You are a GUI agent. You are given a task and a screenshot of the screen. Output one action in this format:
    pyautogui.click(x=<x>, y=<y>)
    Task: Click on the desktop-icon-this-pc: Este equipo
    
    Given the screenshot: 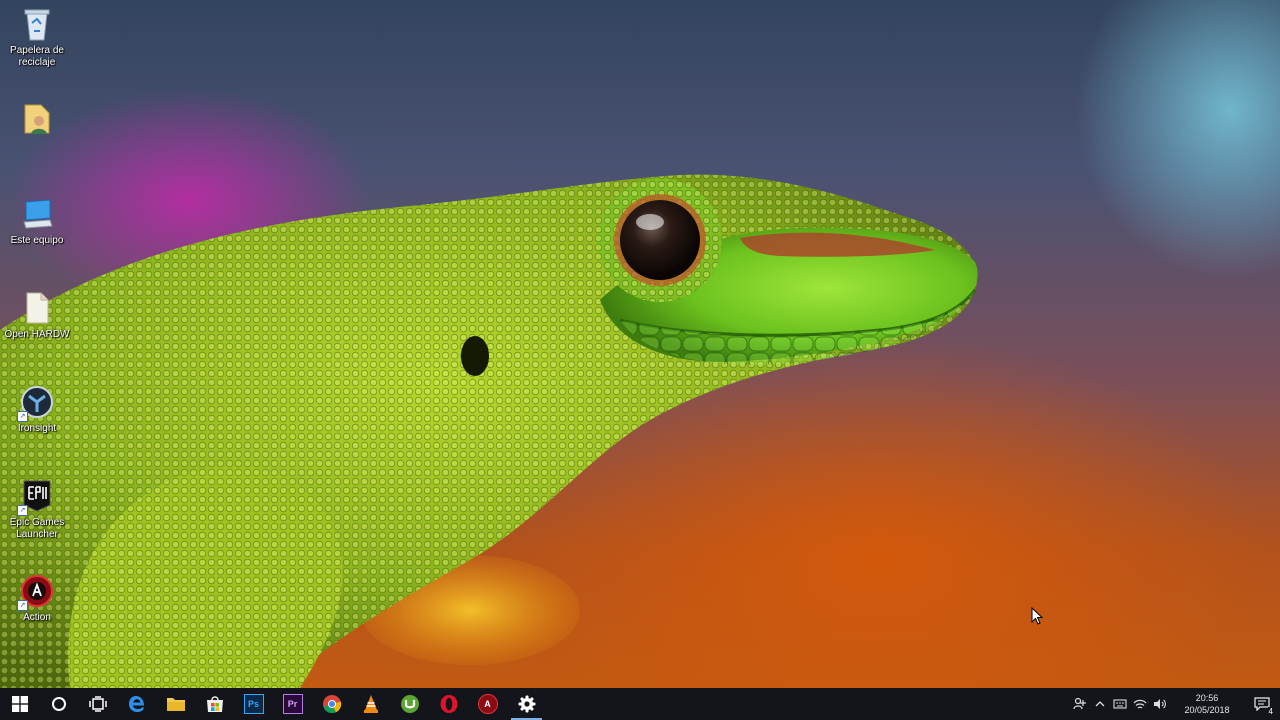 What is the action you would take?
    pyautogui.click(x=37, y=221)
    